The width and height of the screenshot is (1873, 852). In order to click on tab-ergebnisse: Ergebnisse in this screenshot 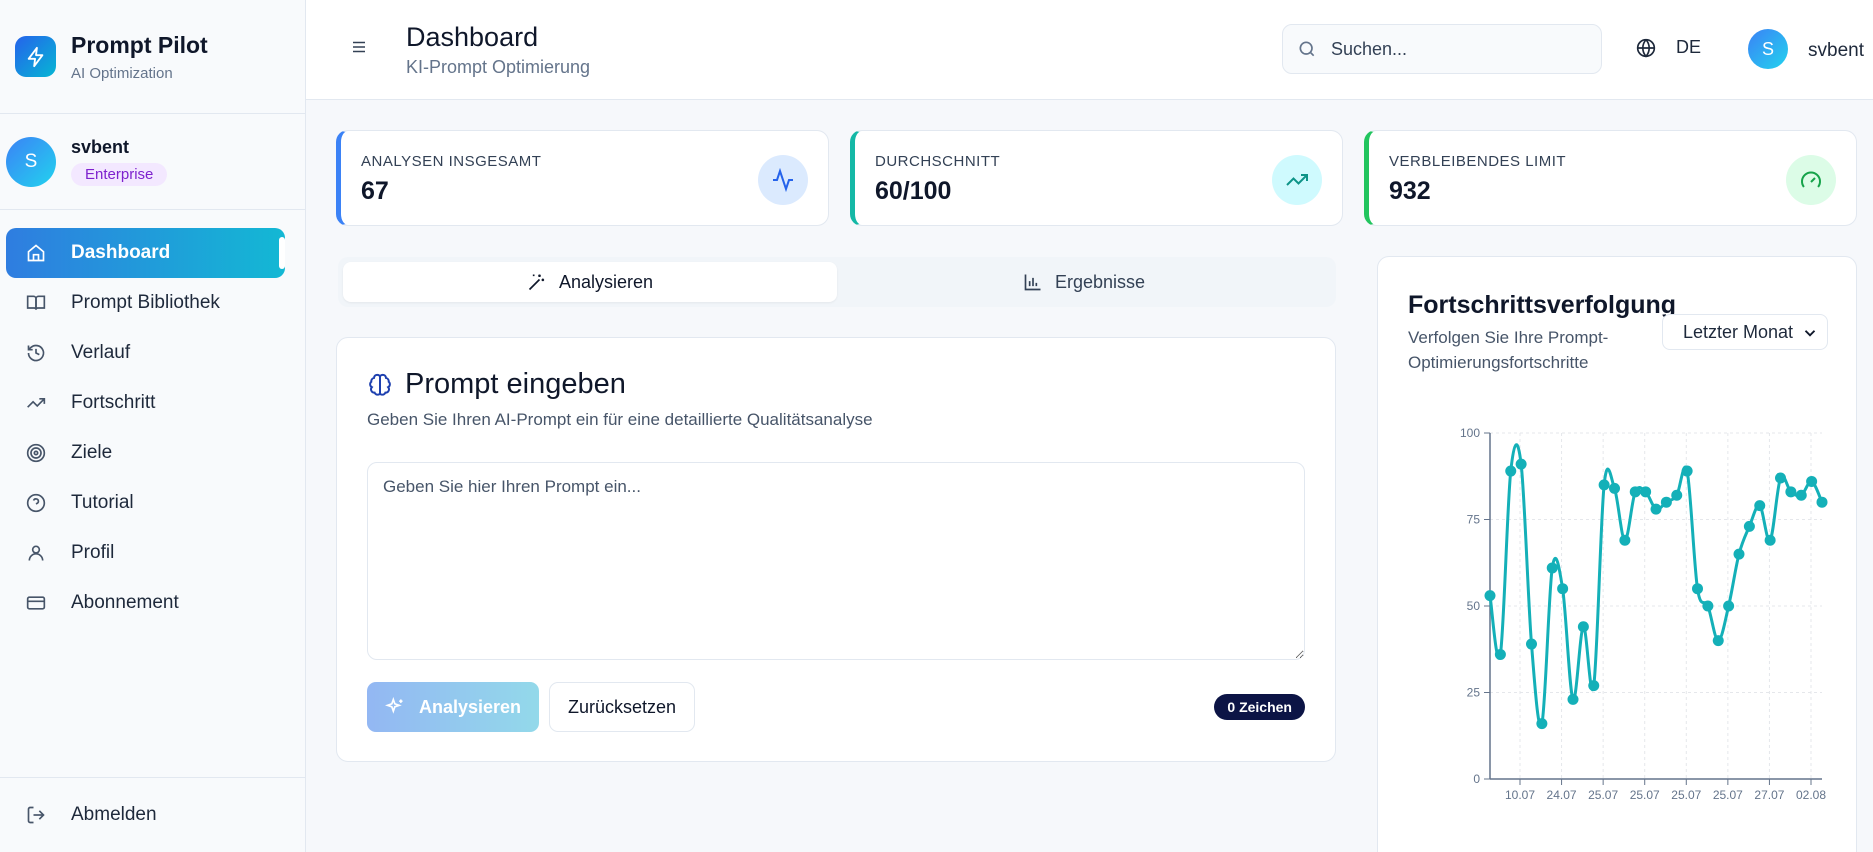, I will do `click(1084, 282)`.